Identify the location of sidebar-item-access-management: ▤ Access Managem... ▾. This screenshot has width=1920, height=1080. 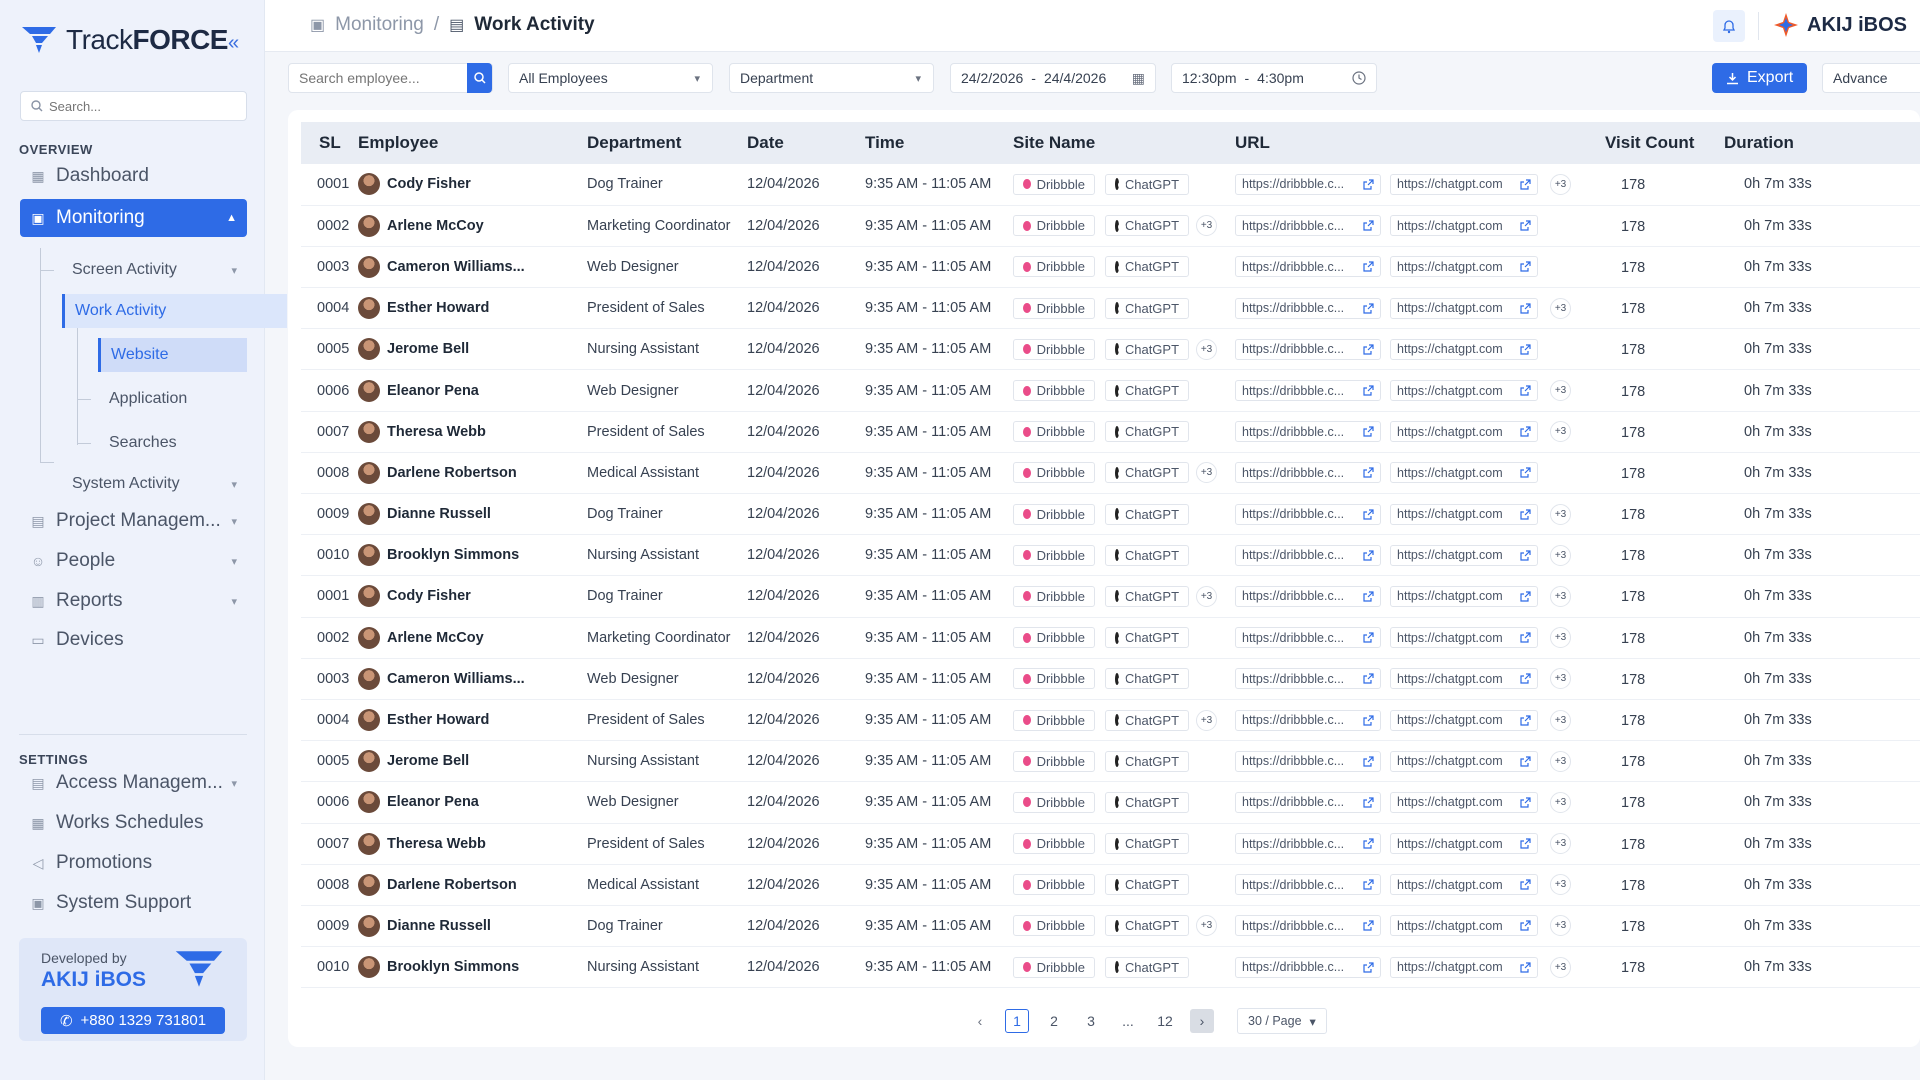
(133, 783).